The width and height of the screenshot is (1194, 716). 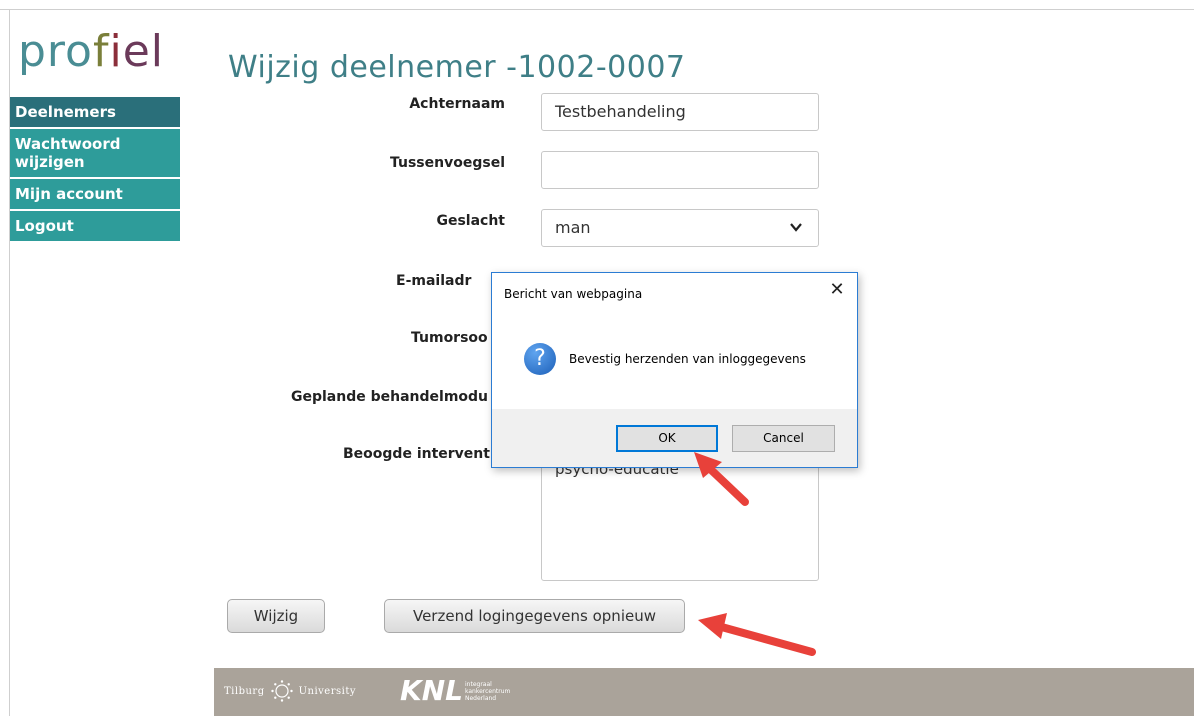 What do you see at coordinates (95, 112) in the screenshot?
I see `nav-item-deelnemers: Deelnemers` at bounding box center [95, 112].